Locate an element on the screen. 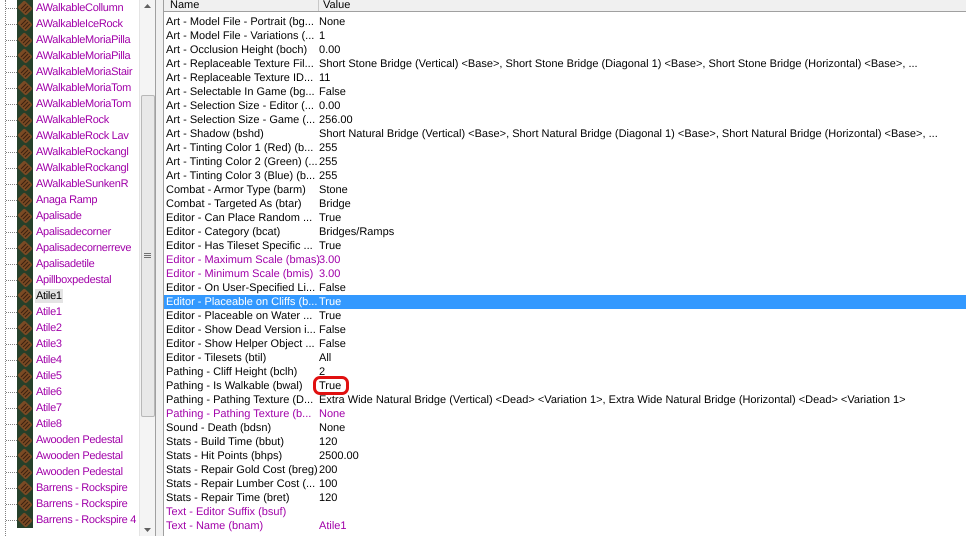 The image size is (966, 536). property-row: Pathing - Pathing Texture (D... Extra Wide Natural Bridge (Vertical) <Dead> <Variation 1>, Extra Wide Natural Bridge (Horizontal) <Dead> <Variation 1> is located at coordinates (565, 400).